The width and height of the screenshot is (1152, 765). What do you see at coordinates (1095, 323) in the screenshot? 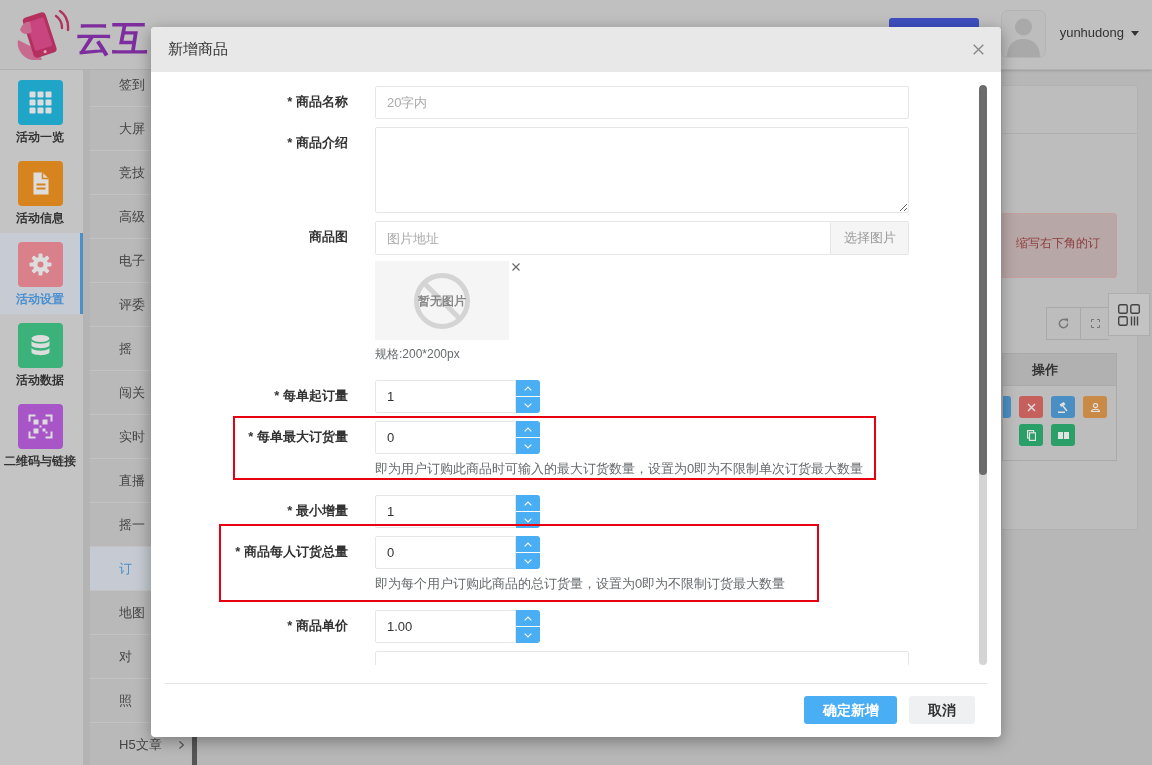
I see `fullscreen-icon` at bounding box center [1095, 323].